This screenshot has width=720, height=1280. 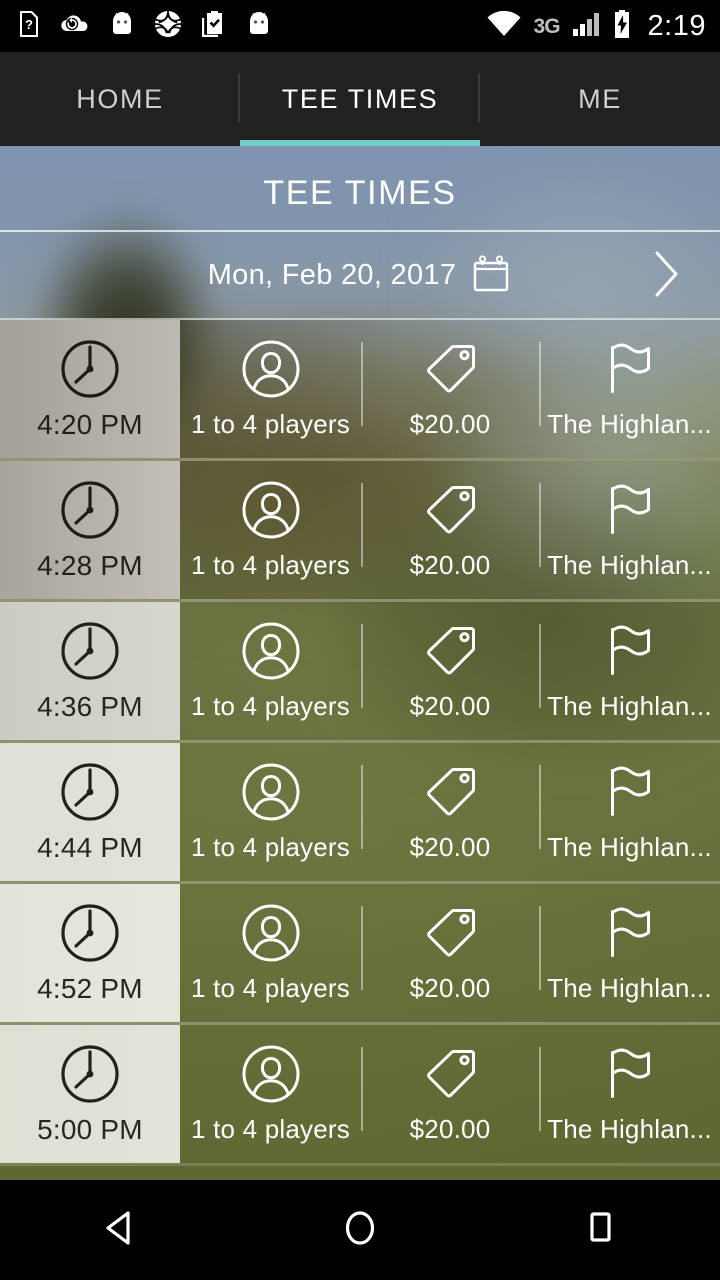 What do you see at coordinates (360, 275) in the screenshot?
I see `date-selector: Mon, Feb 20, 2017` at bounding box center [360, 275].